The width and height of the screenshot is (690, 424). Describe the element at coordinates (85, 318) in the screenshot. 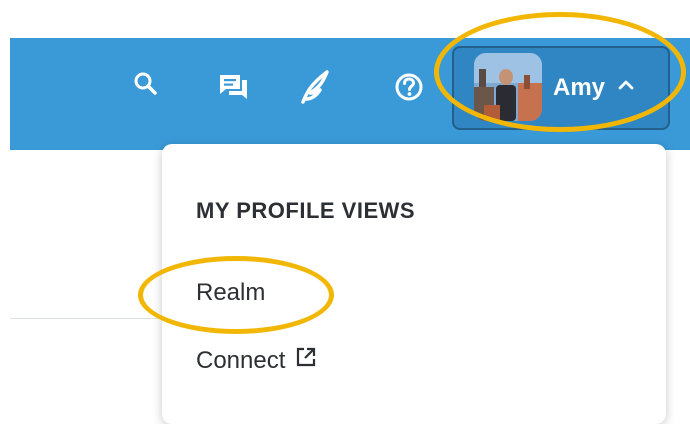

I see `content-divider` at that location.